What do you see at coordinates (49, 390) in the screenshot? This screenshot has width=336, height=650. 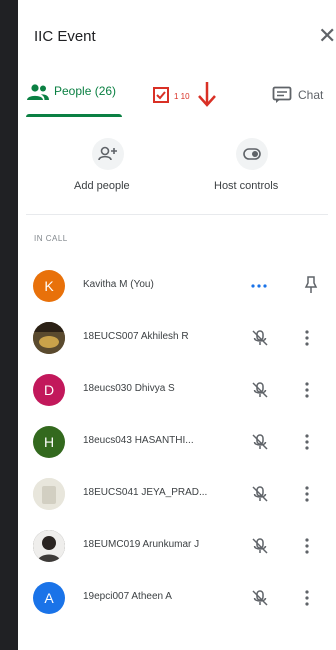 I see `avatar: D` at bounding box center [49, 390].